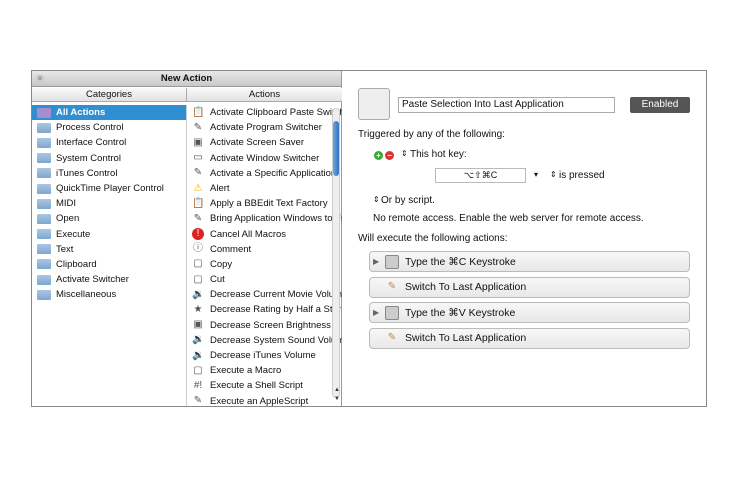  Describe the element at coordinates (389, 155) in the screenshot. I see `remove-trigger-icon: −` at that location.